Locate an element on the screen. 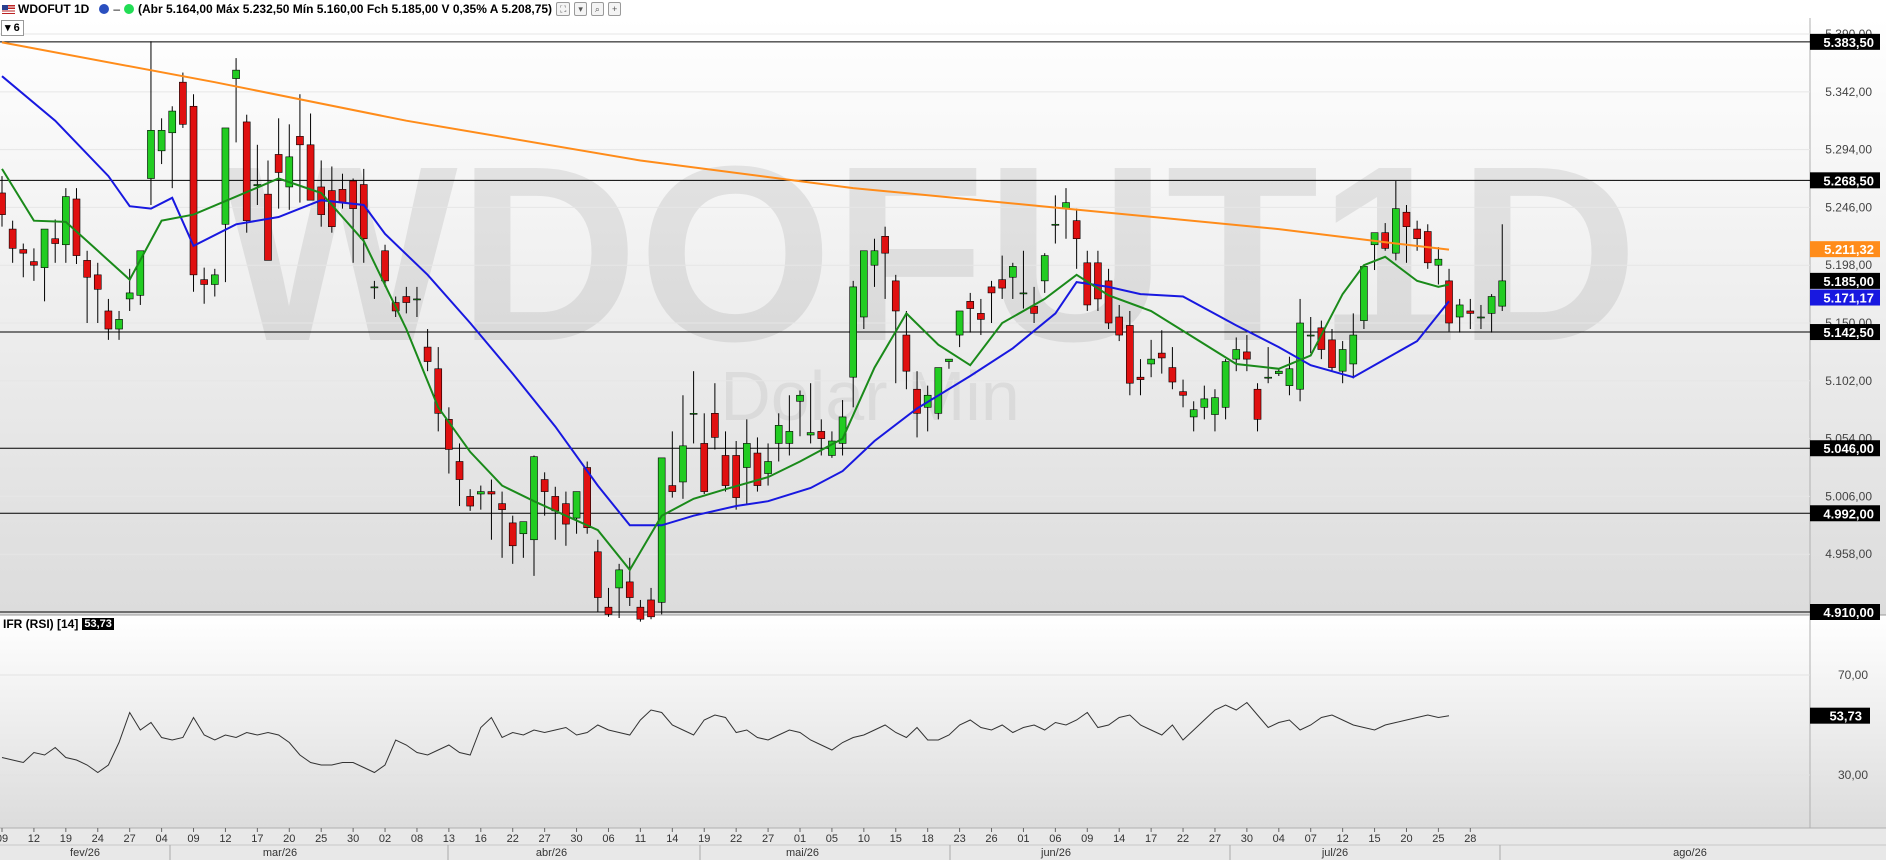 This screenshot has height=860, width=1886. day-tick-label: 08 is located at coordinates (417, 839).